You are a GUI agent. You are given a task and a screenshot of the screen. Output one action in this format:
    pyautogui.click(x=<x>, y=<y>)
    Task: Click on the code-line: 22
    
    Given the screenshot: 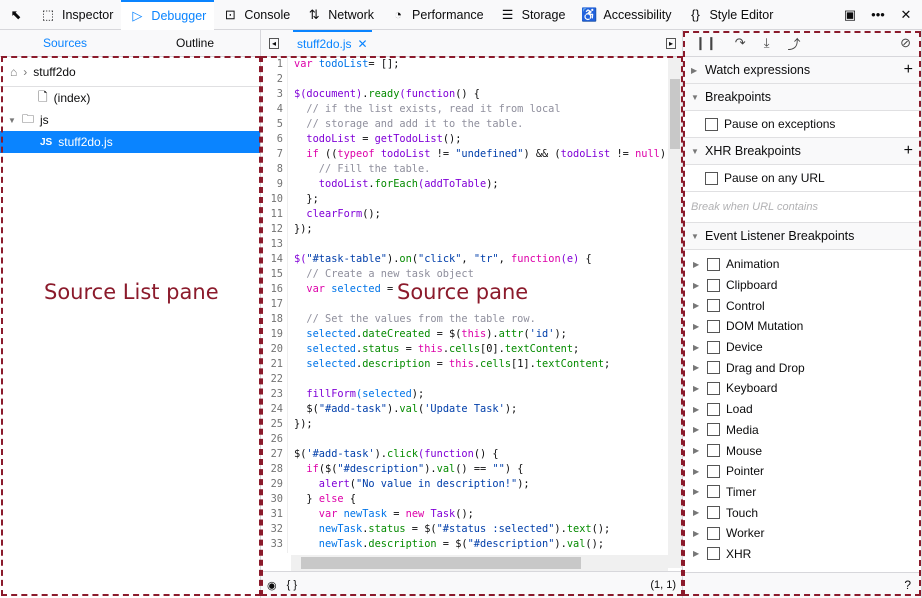 What is the action you would take?
    pyautogui.click(x=471, y=379)
    